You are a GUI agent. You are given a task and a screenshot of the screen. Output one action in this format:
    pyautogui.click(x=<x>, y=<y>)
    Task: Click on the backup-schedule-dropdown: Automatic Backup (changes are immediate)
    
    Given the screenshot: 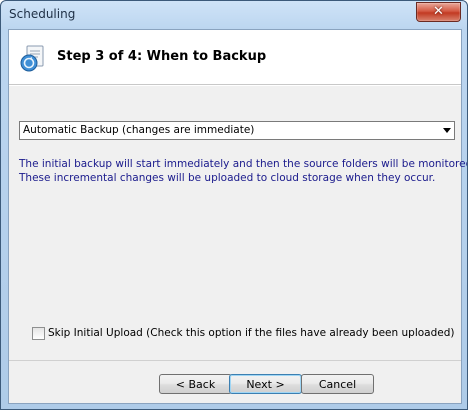 What is the action you would take?
    pyautogui.click(x=237, y=130)
    